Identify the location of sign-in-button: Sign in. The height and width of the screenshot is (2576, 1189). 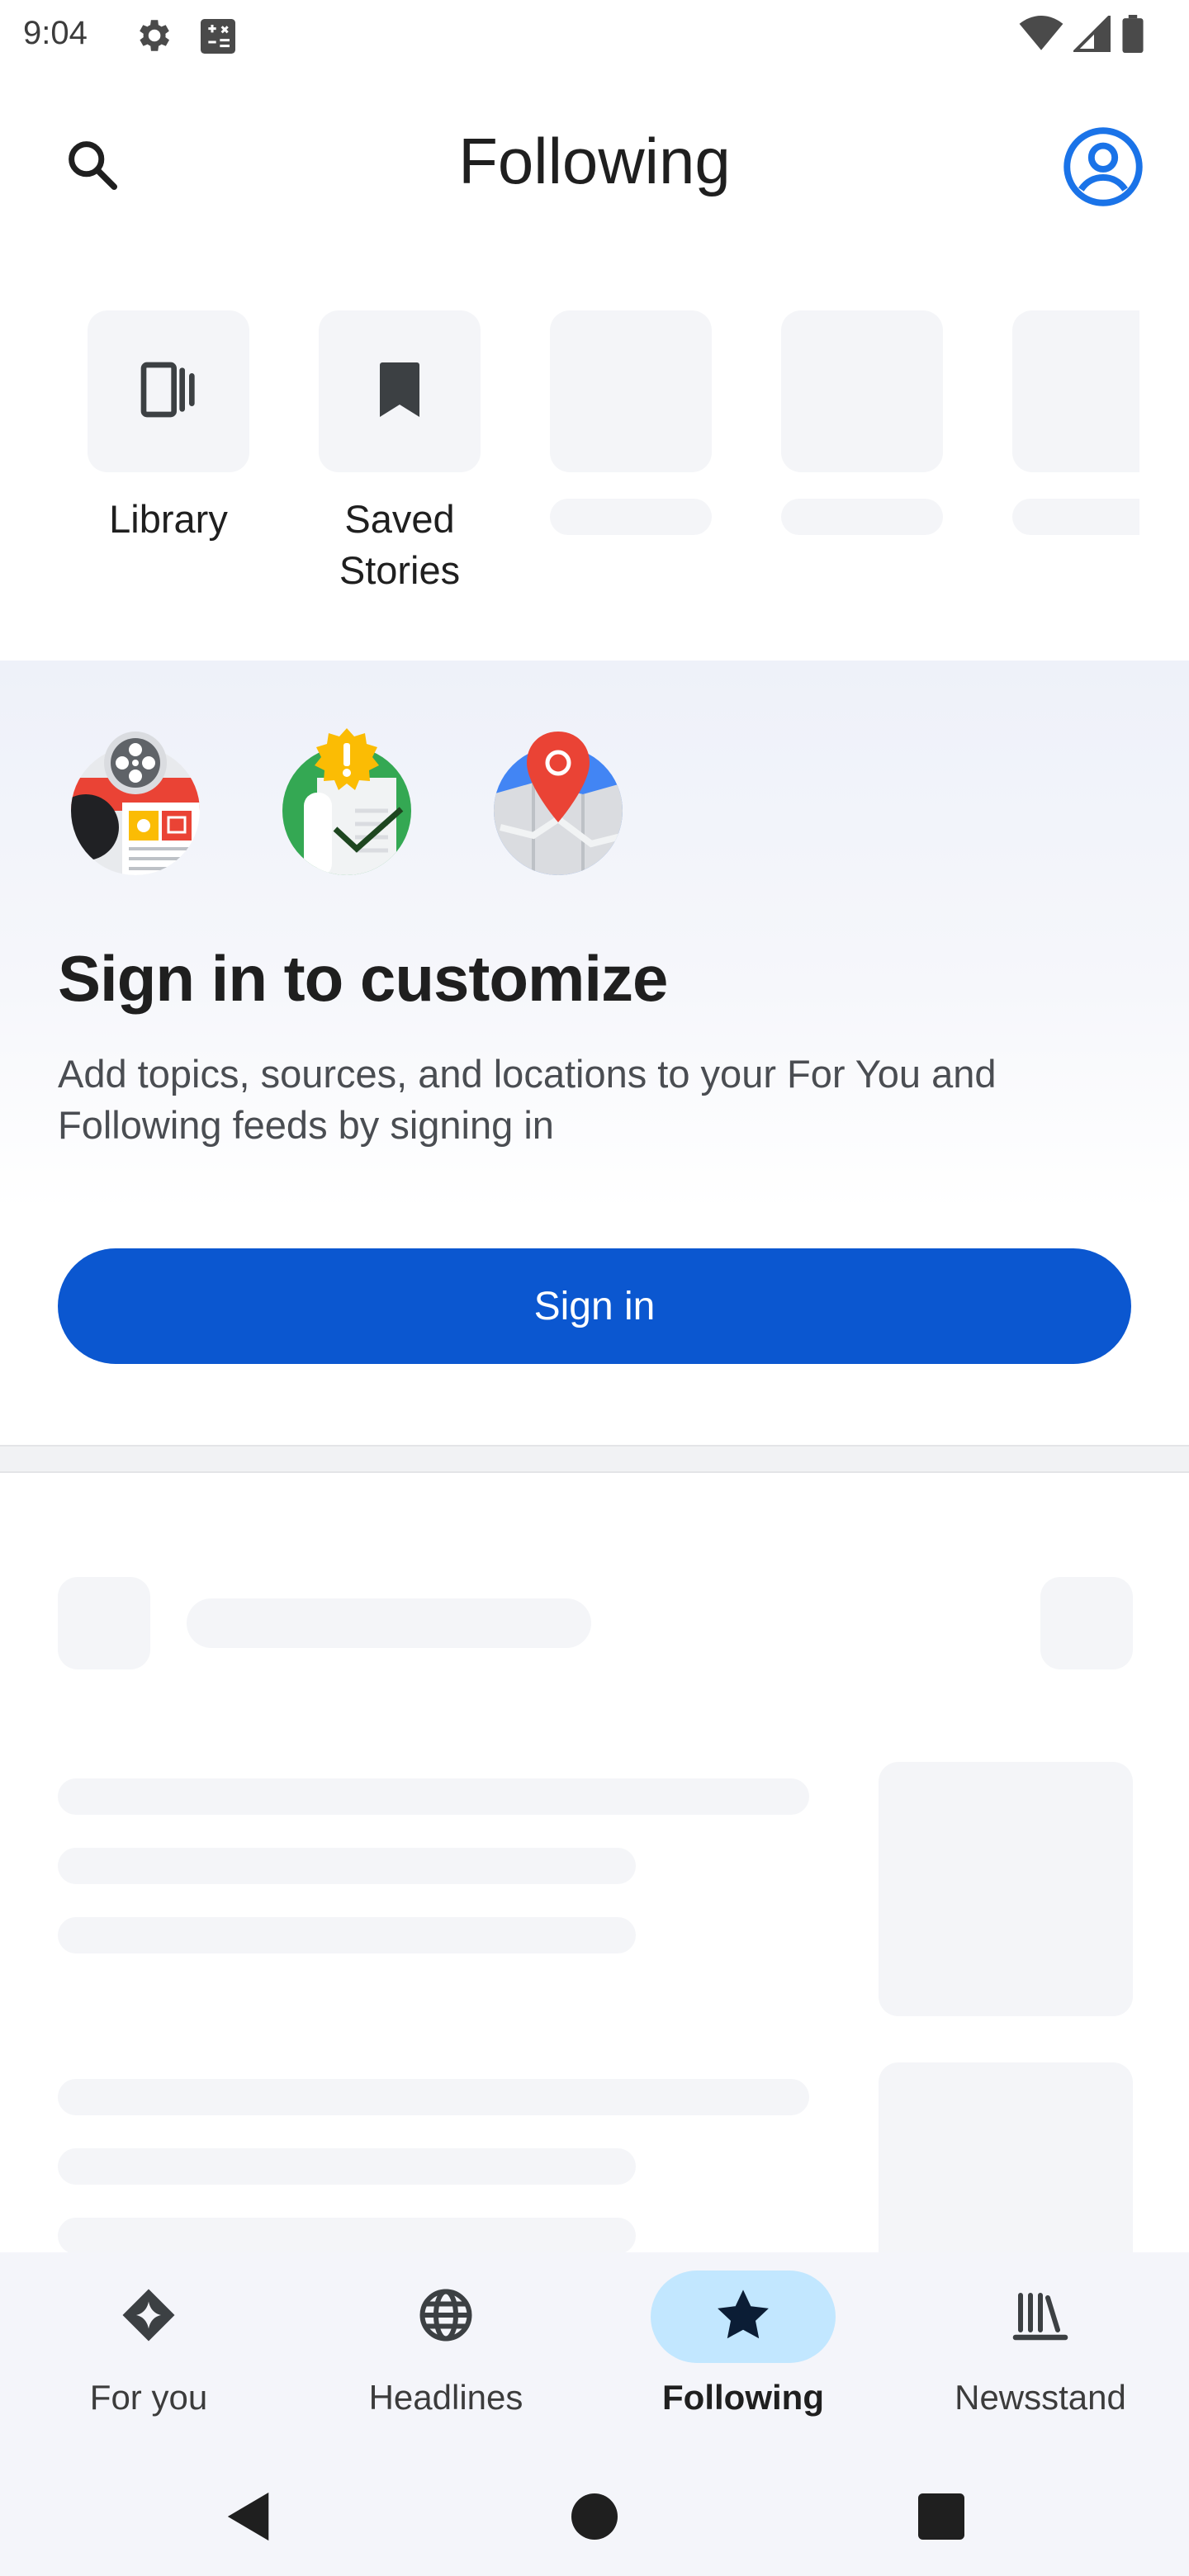
(594, 1306).